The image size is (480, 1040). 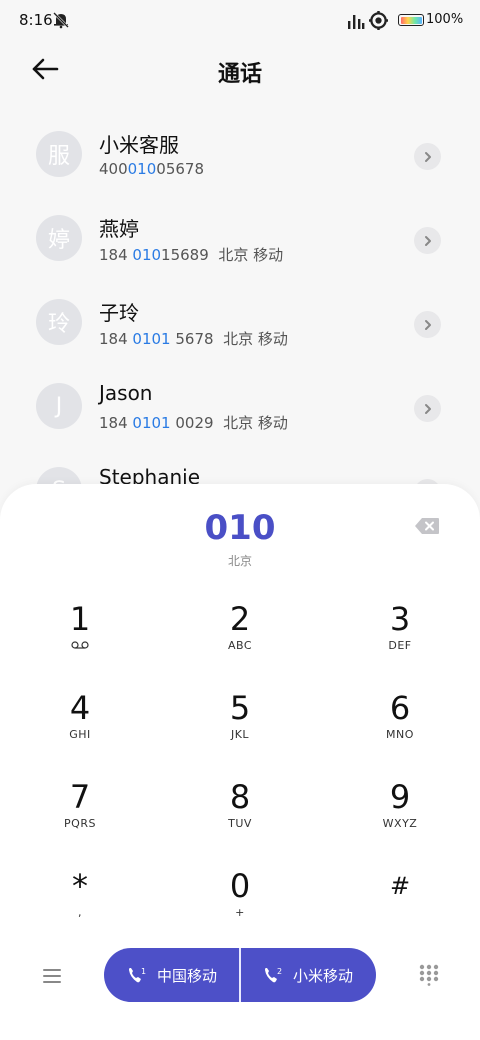 I want to click on dial-key-star: * ,, so click(x=80, y=908).